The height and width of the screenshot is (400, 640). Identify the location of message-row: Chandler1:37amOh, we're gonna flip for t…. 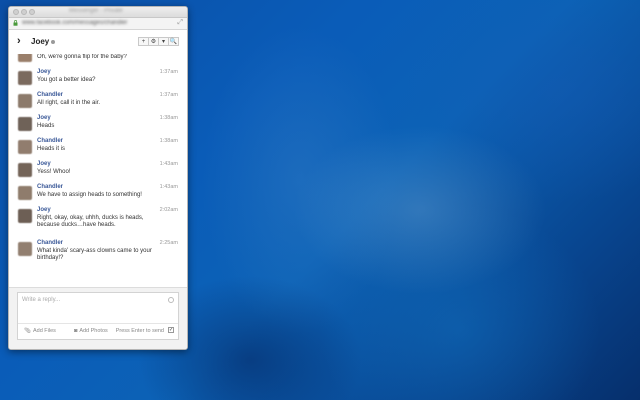
(98, 61).